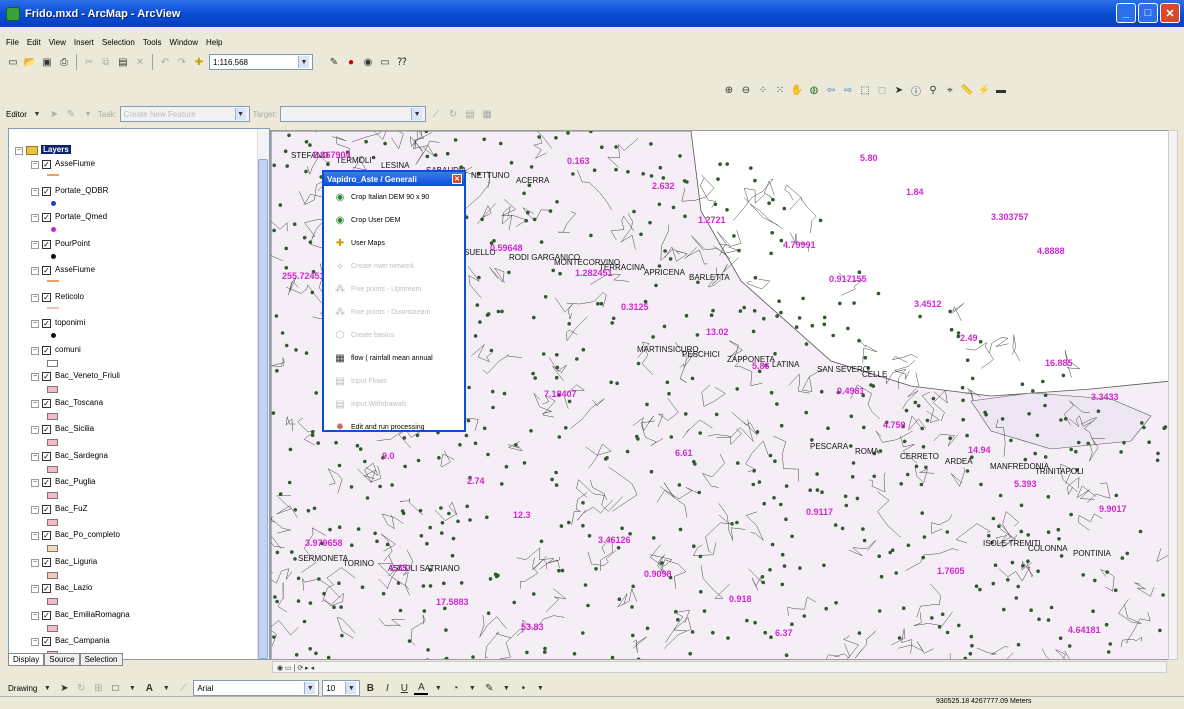 Image resolution: width=1184 pixels, height=709 pixels. Describe the element at coordinates (967, 90) in the screenshot. I see `measure-icon: 📏` at that location.